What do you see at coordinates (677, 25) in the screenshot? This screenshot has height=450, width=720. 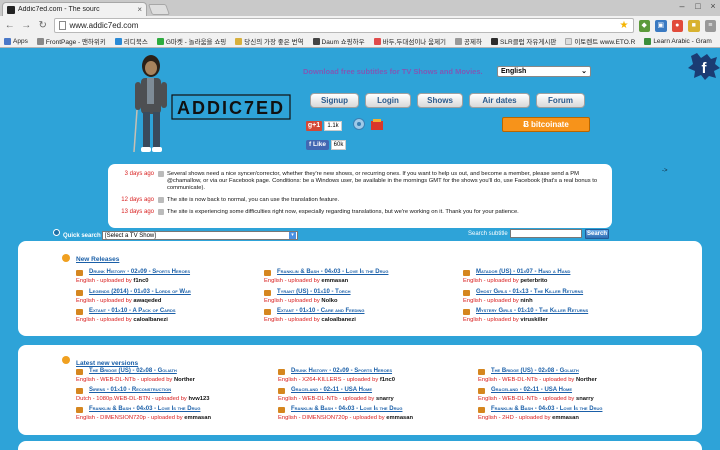 I see `extension-adblock-icon: ●` at bounding box center [677, 25].